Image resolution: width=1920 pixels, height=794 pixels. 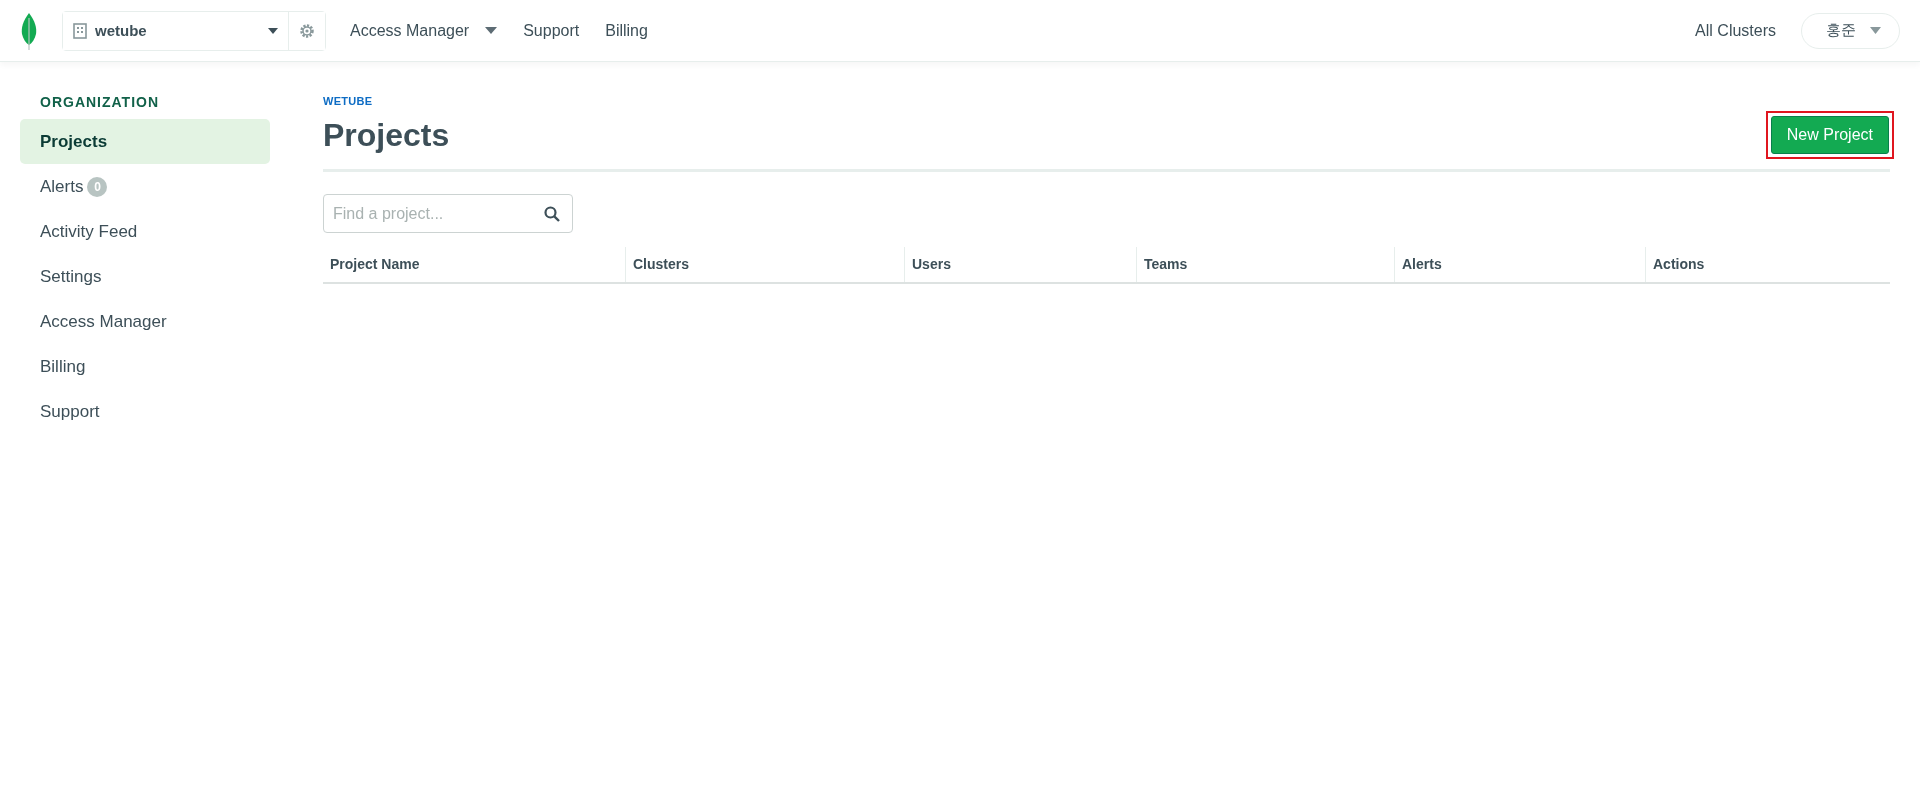 What do you see at coordinates (375, 264) in the screenshot?
I see `column-header: Project Name` at bounding box center [375, 264].